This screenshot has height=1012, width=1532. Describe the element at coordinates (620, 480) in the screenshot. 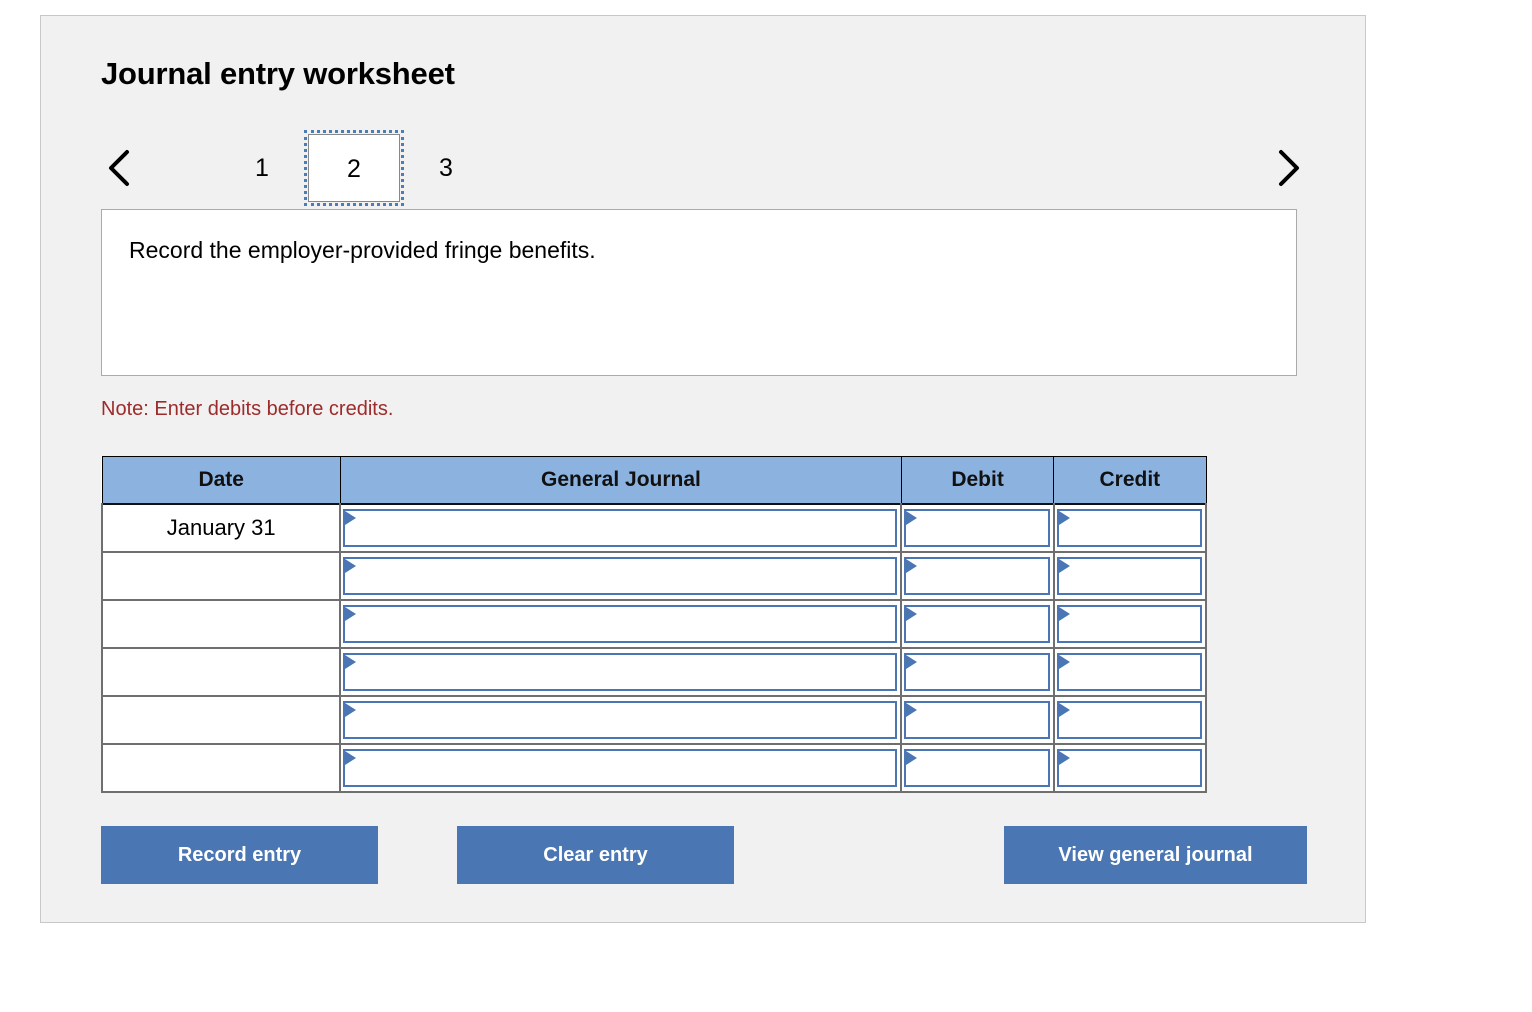

I see `column-header-general-journal: General Journal` at that location.